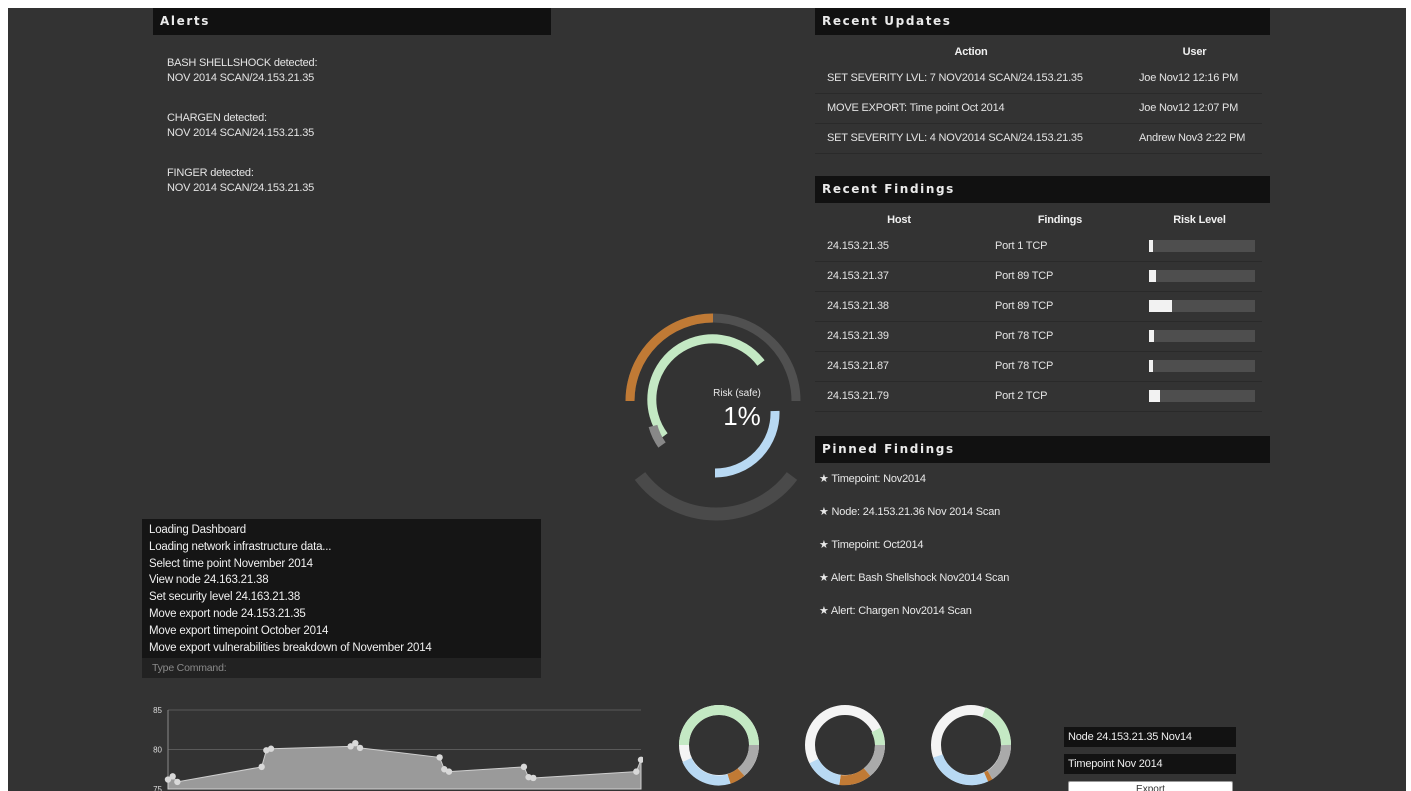 This screenshot has width=1411, height=791. Describe the element at coordinates (197, 530) in the screenshot. I see `console-line: Loading Dashboard` at that location.